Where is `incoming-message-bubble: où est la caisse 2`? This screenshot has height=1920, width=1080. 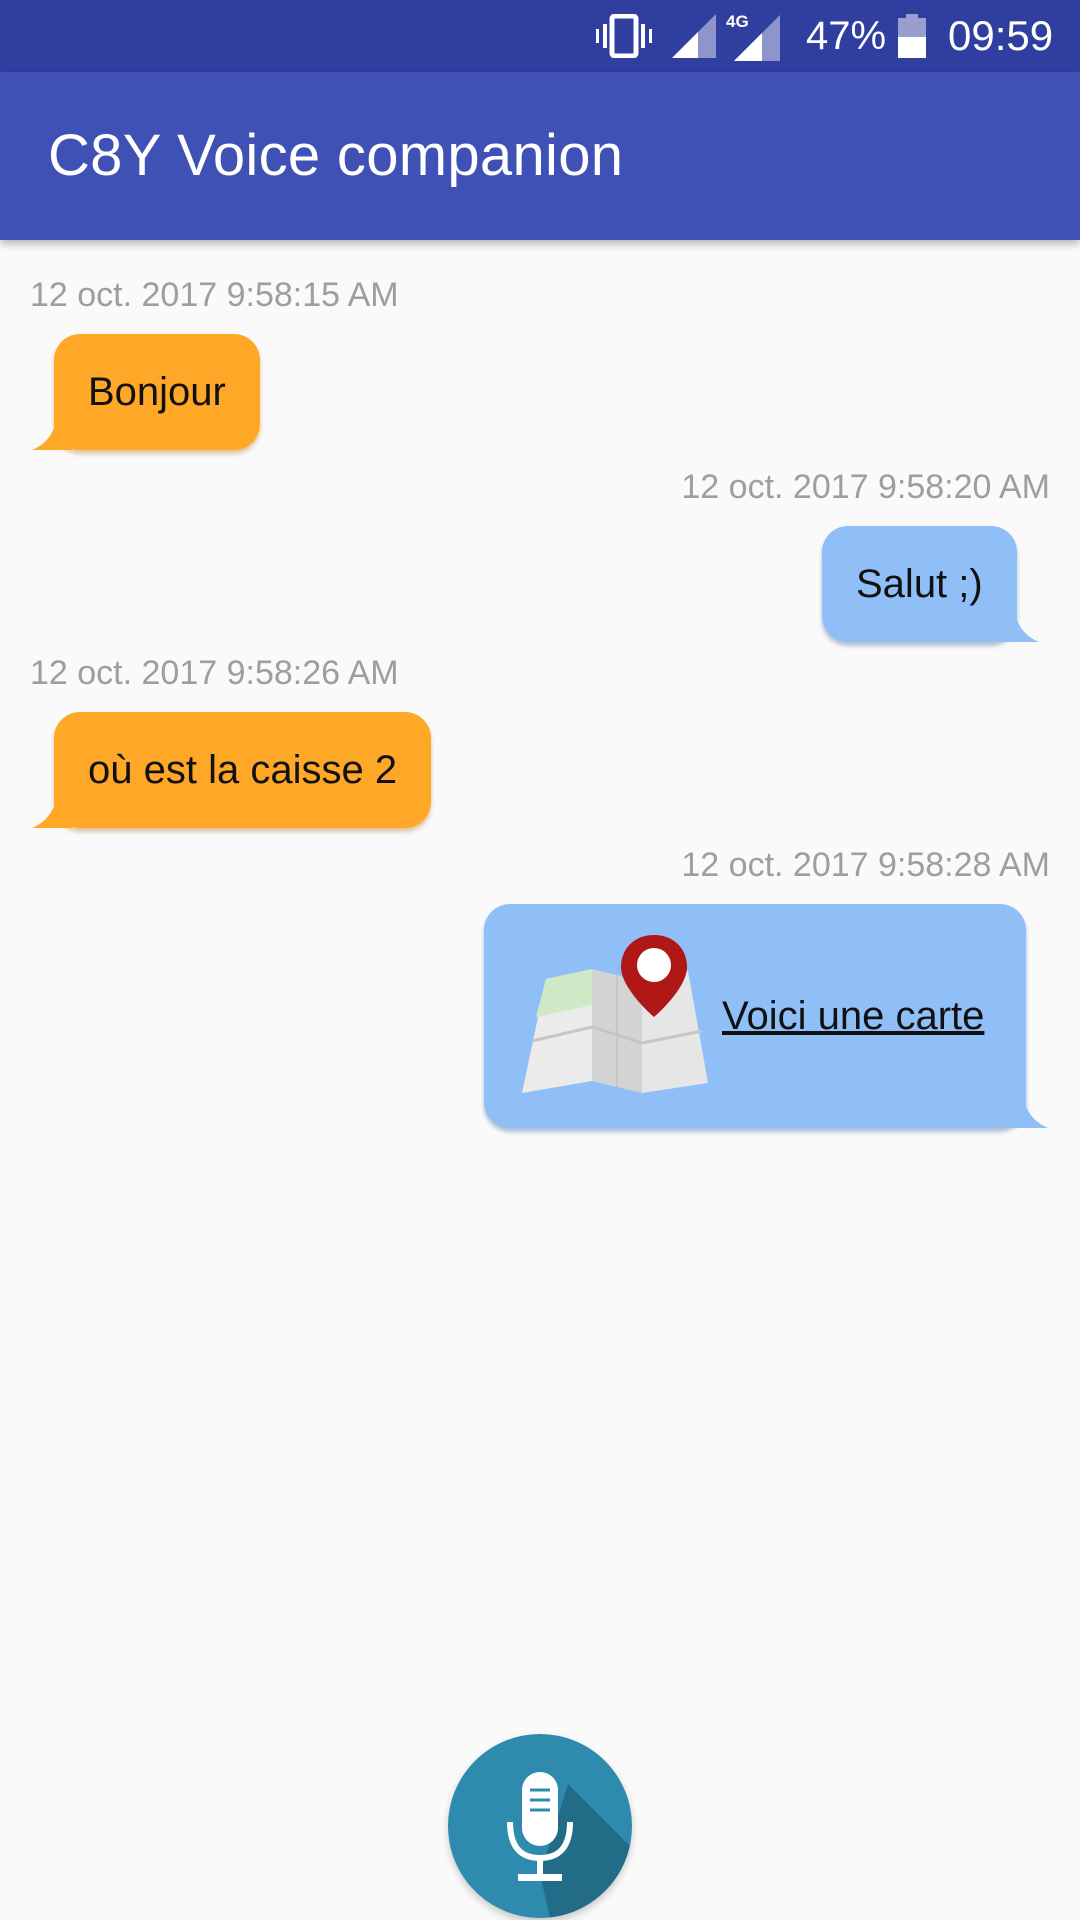
incoming-message-bubble: où est la caisse 2 is located at coordinates (232, 770).